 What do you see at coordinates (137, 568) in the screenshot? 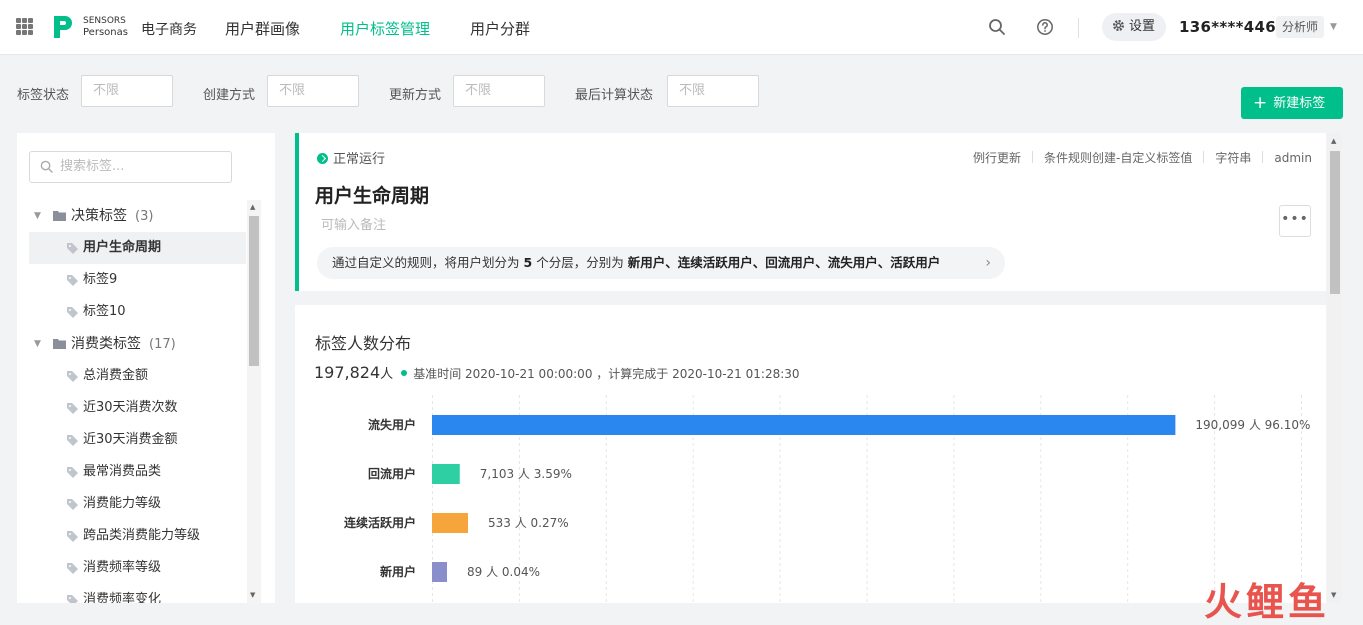
I see `tree-item: 消费频率等级` at bounding box center [137, 568].